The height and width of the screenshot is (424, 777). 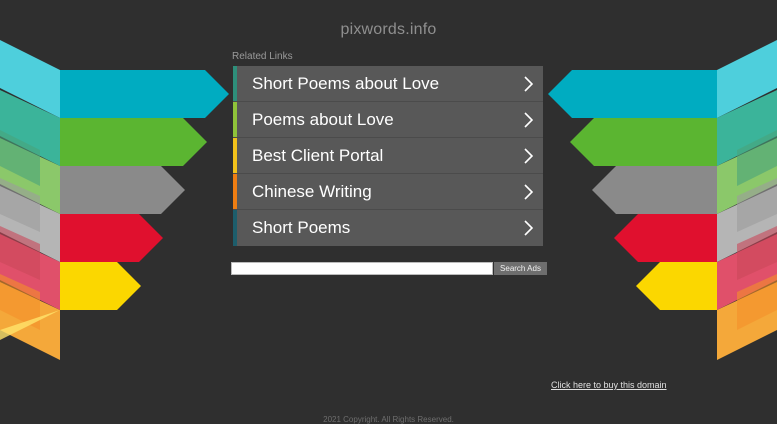 I want to click on related-link-label: Chinese Writing, so click(x=312, y=191).